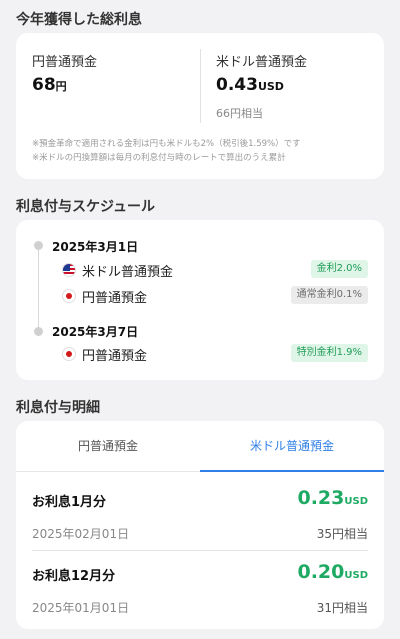 The width and height of the screenshot is (400, 639). Describe the element at coordinates (200, 595) in the screenshot. I see `interest-row: お利息12月分 0.20USD 2025年01月01日 31円相当` at that location.